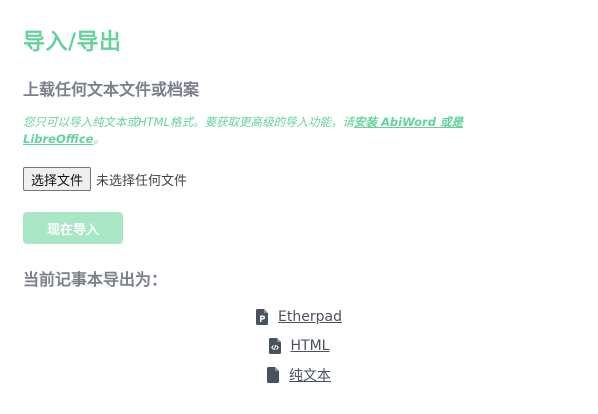  What do you see at coordinates (99, 139) in the screenshot?
I see `import-hint-end: 。` at bounding box center [99, 139].